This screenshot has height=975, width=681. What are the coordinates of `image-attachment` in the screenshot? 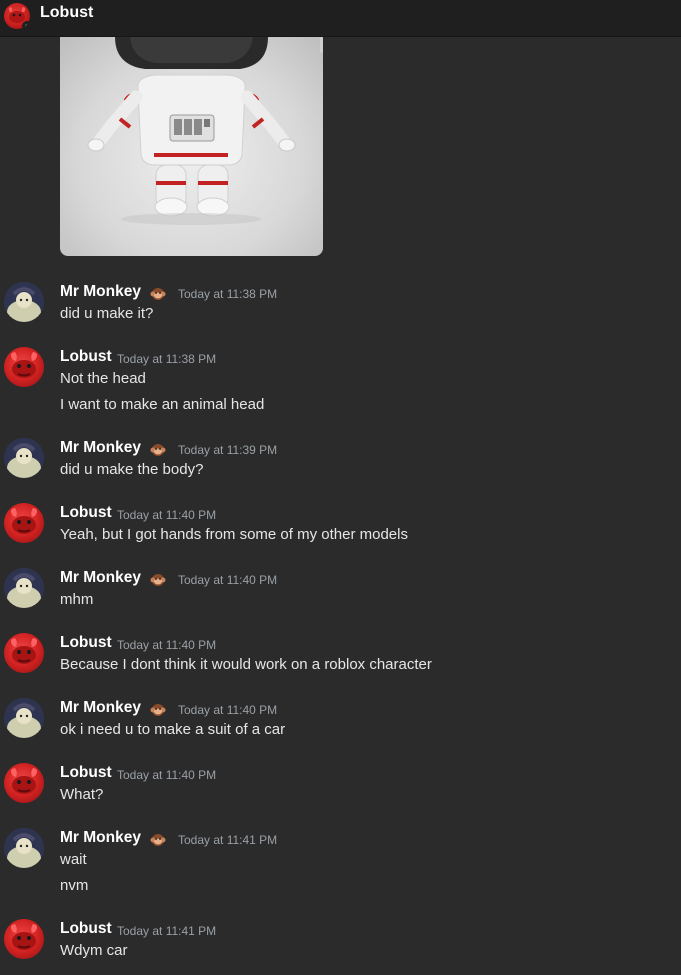 It's located at (191, 146).